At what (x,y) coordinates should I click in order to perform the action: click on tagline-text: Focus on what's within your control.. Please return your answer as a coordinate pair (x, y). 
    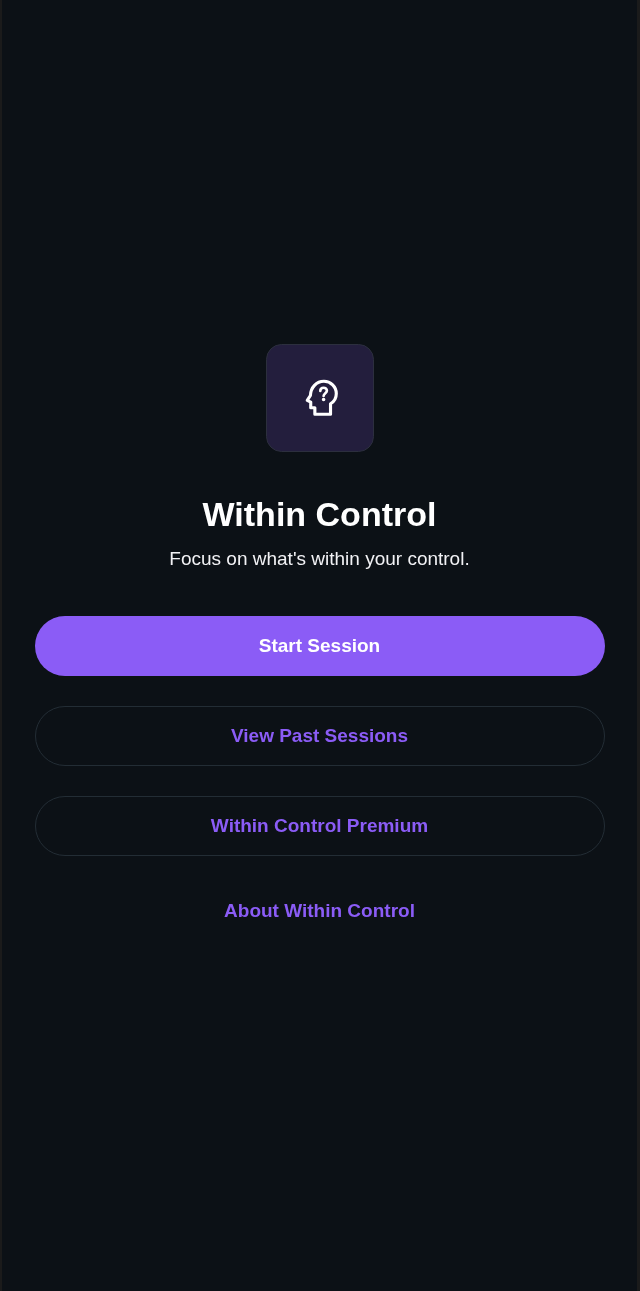
    Looking at the image, I should click on (319, 559).